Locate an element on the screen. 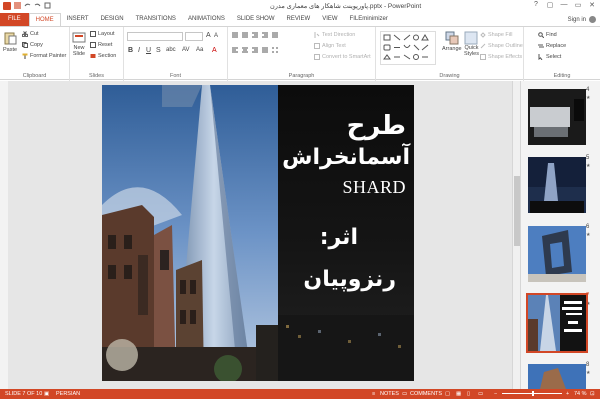 The image size is (600, 399). ribbon-display-button: ▢ is located at coordinates (550, 5).